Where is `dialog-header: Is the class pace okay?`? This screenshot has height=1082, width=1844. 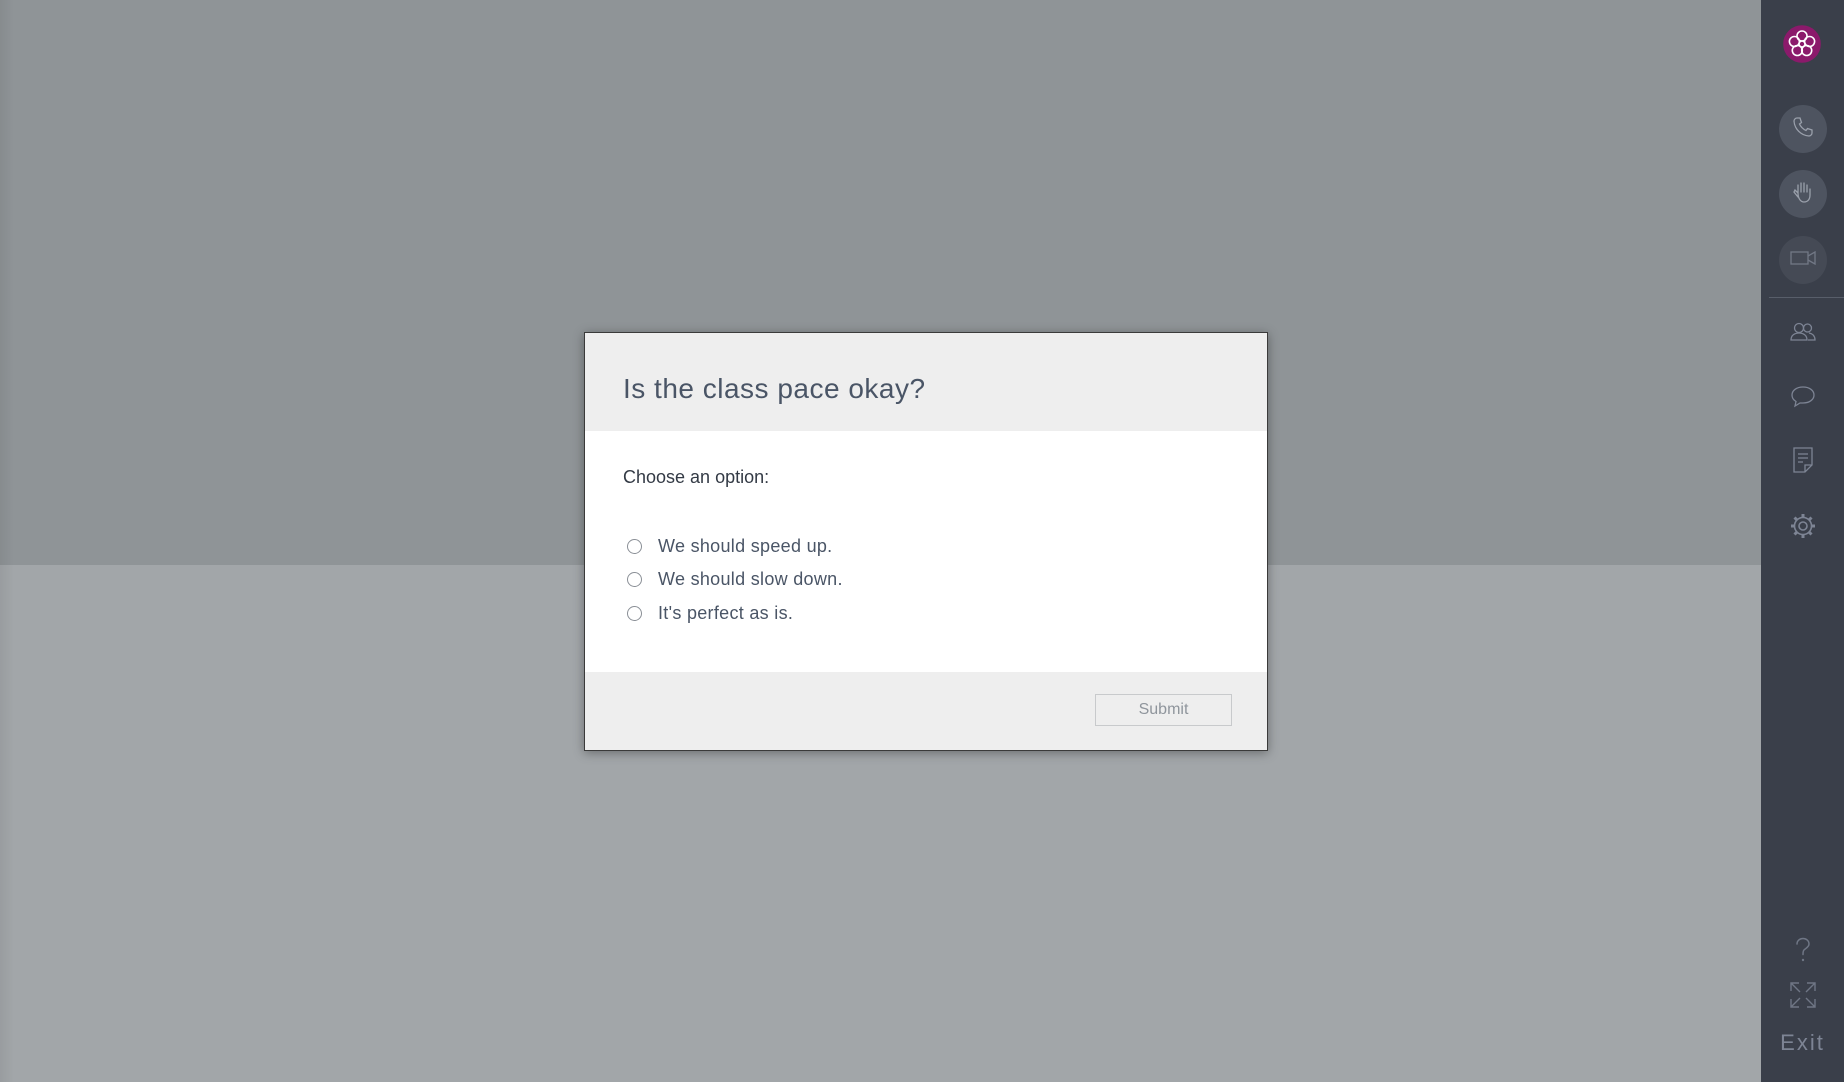 dialog-header: Is the class pace okay? is located at coordinates (926, 382).